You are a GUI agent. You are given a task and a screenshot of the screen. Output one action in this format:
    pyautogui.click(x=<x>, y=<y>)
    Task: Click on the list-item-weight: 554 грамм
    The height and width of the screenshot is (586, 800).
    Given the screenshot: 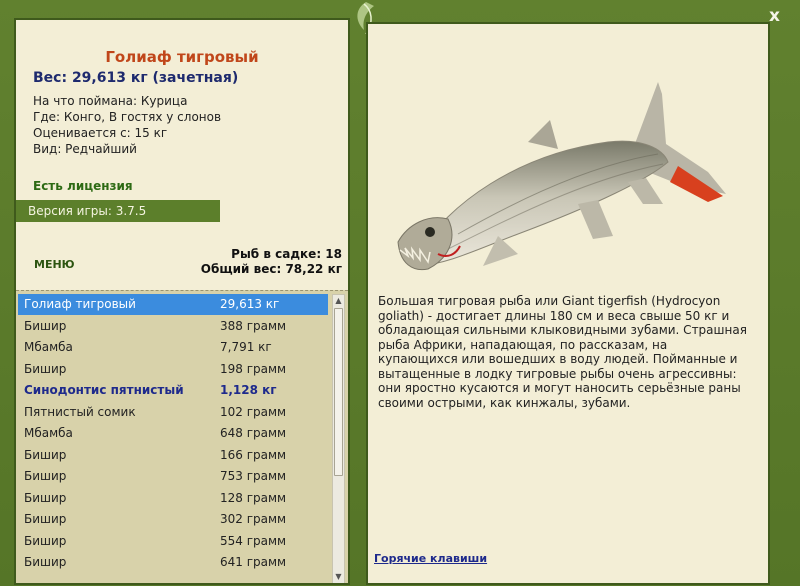 What is the action you would take?
    pyautogui.click(x=253, y=540)
    